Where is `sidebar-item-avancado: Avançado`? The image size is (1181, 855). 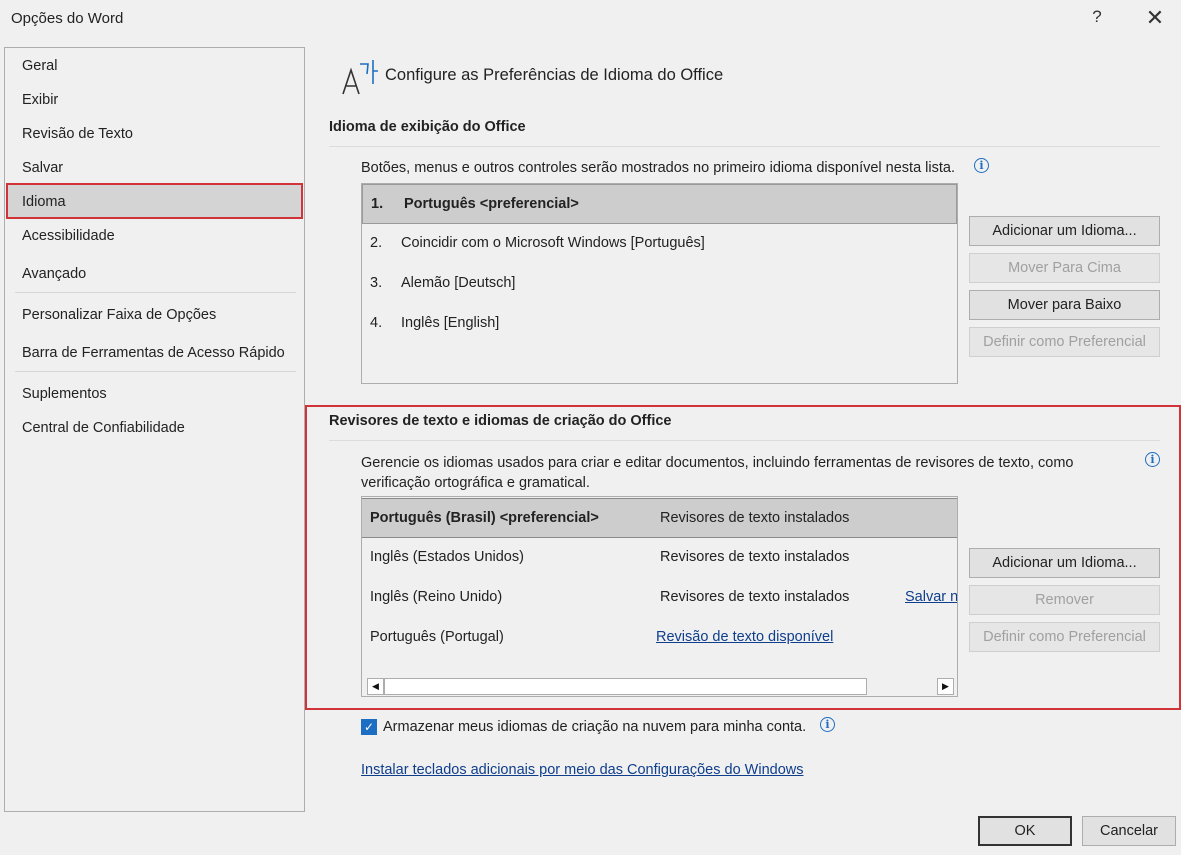 sidebar-item-avancado: Avançado is located at coordinates (54, 274).